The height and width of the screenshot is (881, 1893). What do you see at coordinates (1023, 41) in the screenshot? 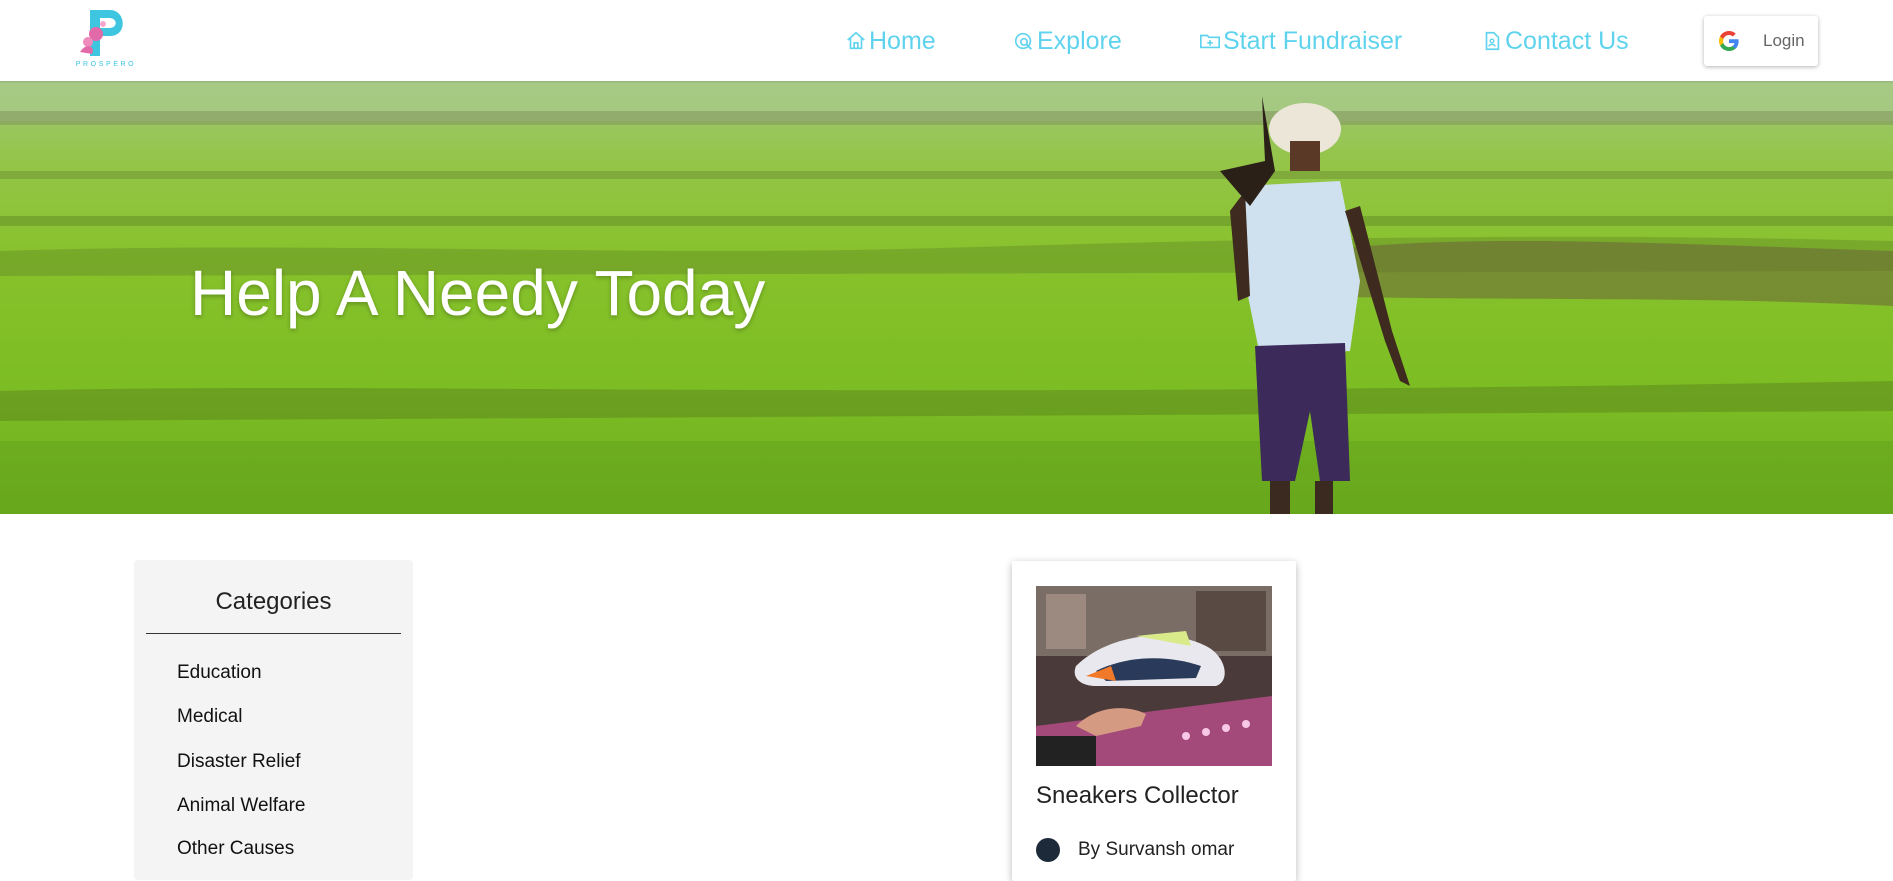
I see `explore-icon` at bounding box center [1023, 41].